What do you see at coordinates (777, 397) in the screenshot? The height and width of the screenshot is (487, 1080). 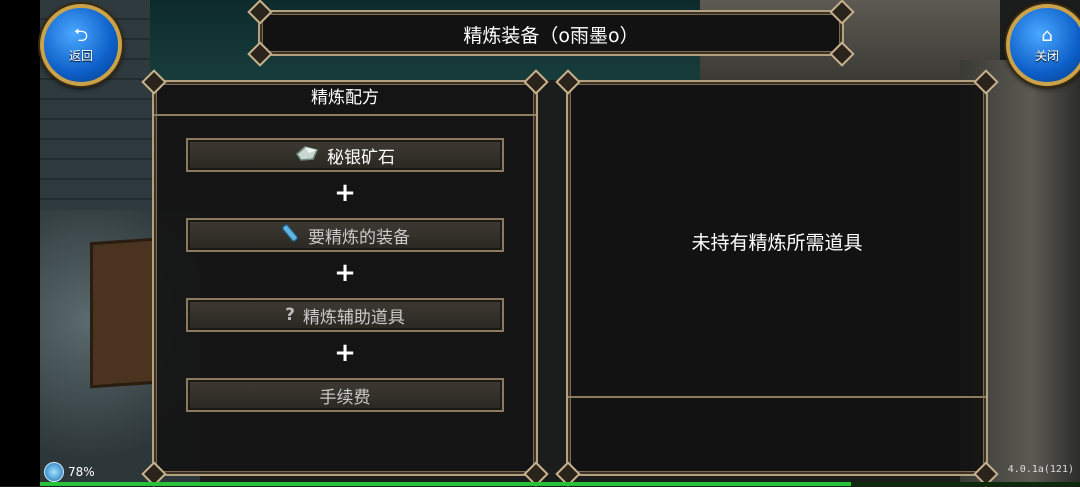 I see `panel-divider` at bounding box center [777, 397].